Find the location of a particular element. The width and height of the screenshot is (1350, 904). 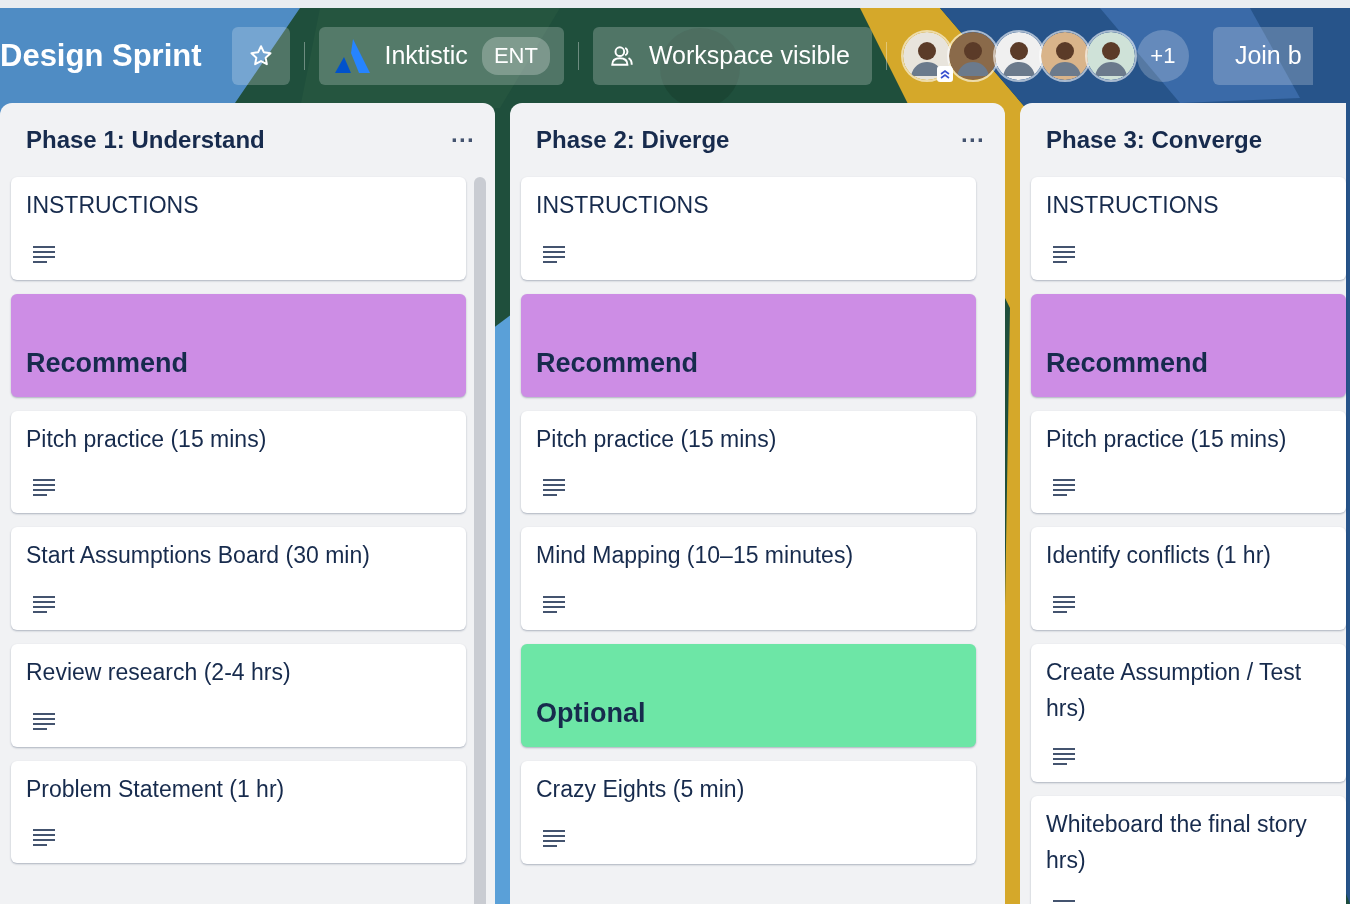

list-title: Phase 1: Understand is located at coordinates (145, 140).